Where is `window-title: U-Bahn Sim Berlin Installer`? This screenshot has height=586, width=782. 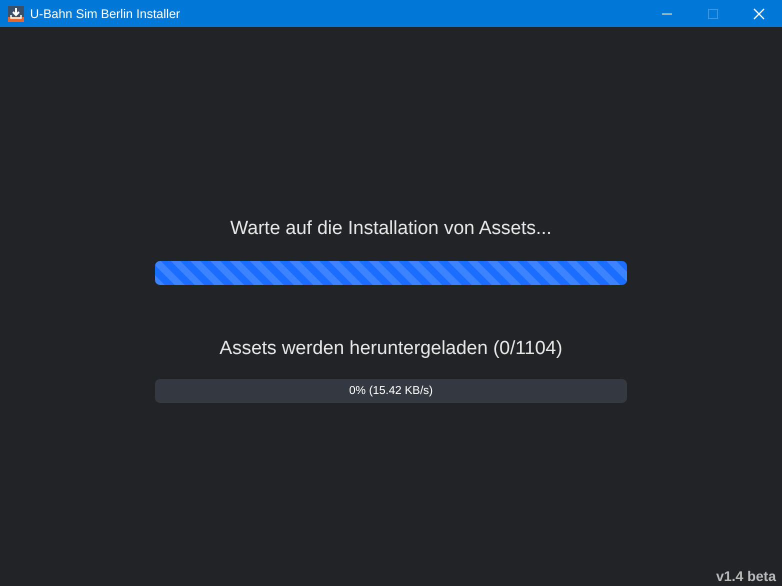
window-title: U-Bahn Sim Berlin Installer is located at coordinates (105, 13).